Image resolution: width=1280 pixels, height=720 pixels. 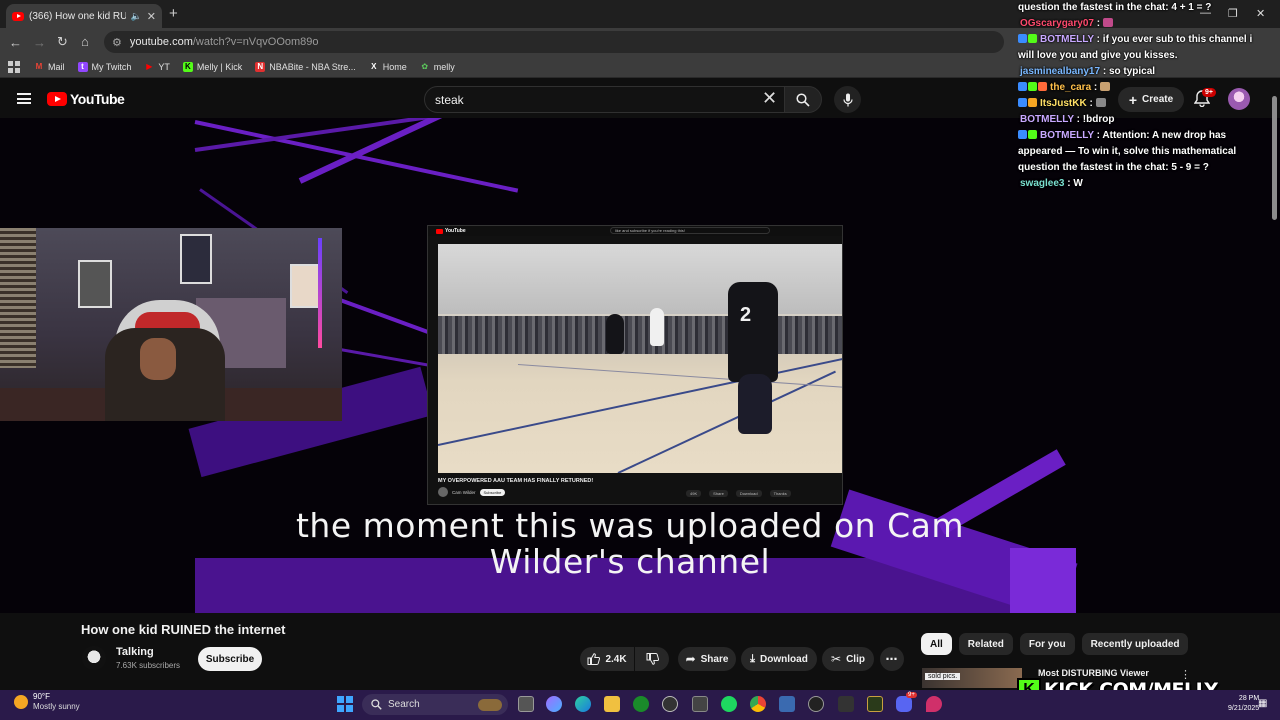 What do you see at coordinates (230, 659) in the screenshot?
I see `subscribe-button: Subscribe` at bounding box center [230, 659].